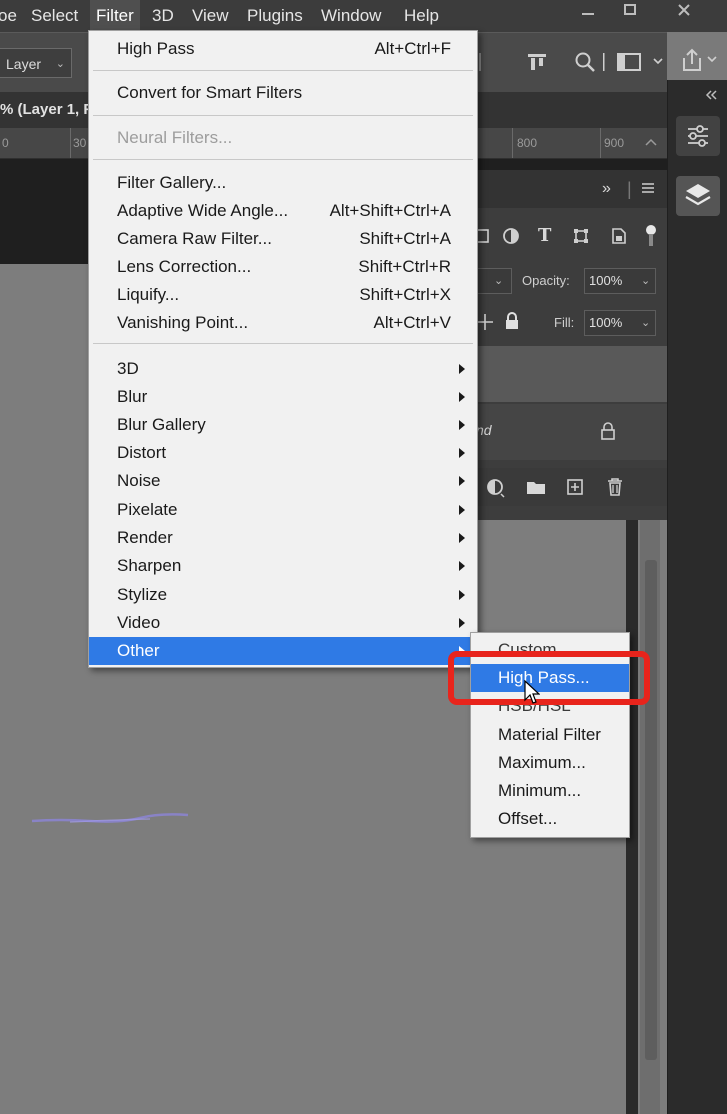 Image resolution: width=727 pixels, height=1114 pixels. What do you see at coordinates (544, 236) in the screenshot?
I see `filter-type-layers-icon: T` at bounding box center [544, 236].